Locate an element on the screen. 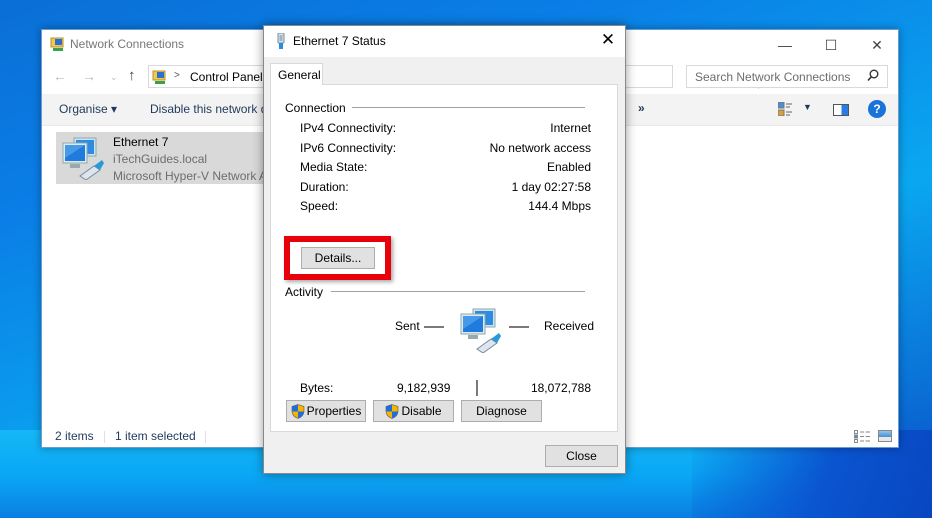 This screenshot has height=518, width=932. control-panel-icon is located at coordinates (159, 77).